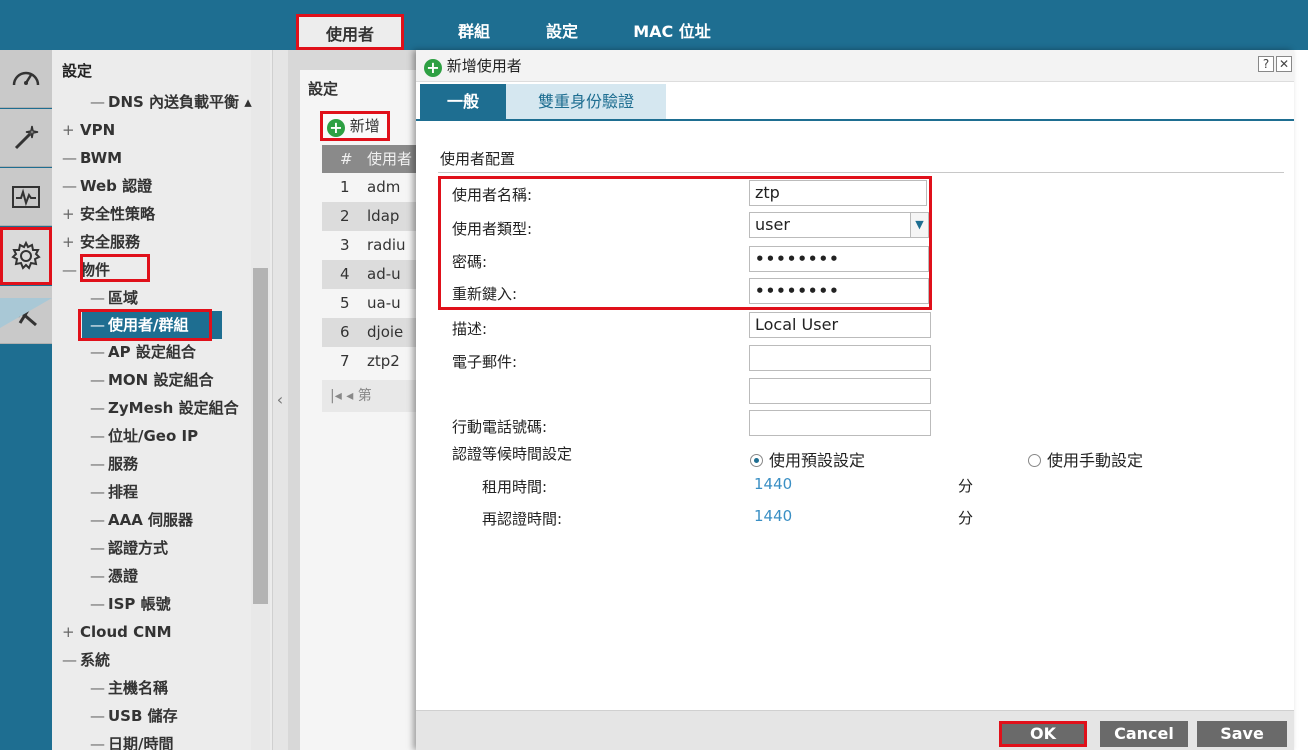 The height and width of the screenshot is (750, 1308). I want to click on add-button: + 新增, so click(355, 126).